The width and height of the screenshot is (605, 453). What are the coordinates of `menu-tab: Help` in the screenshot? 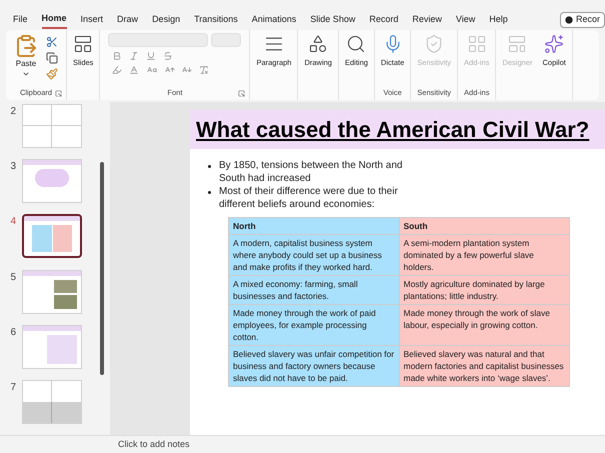 It's located at (498, 20).